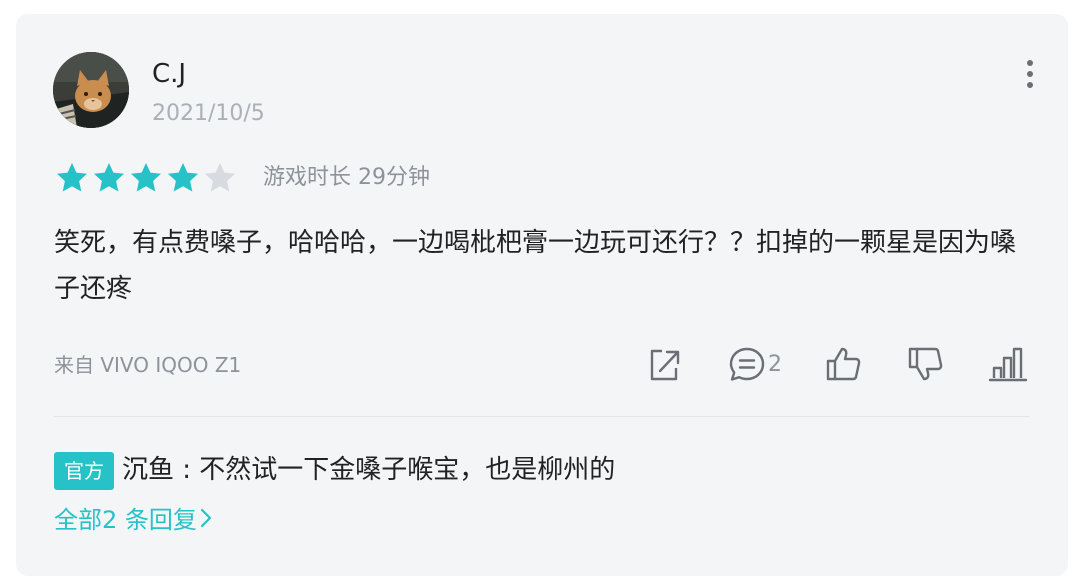 The image size is (1080, 582). What do you see at coordinates (206, 521) in the screenshot?
I see `chevron-right-icon` at bounding box center [206, 521].